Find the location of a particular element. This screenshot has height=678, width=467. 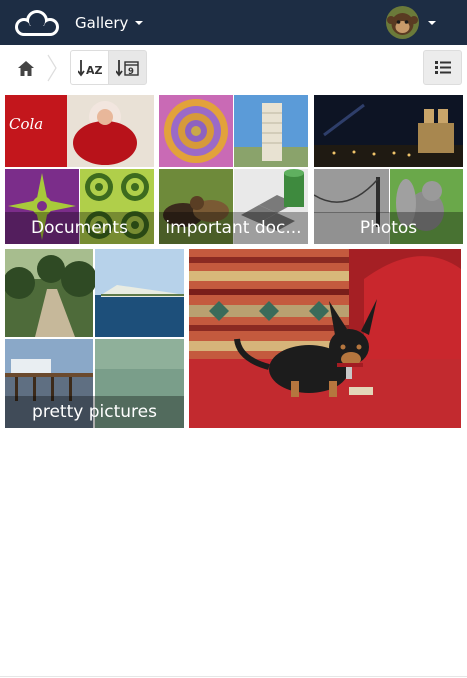

album-name: Documents is located at coordinates (79, 228).